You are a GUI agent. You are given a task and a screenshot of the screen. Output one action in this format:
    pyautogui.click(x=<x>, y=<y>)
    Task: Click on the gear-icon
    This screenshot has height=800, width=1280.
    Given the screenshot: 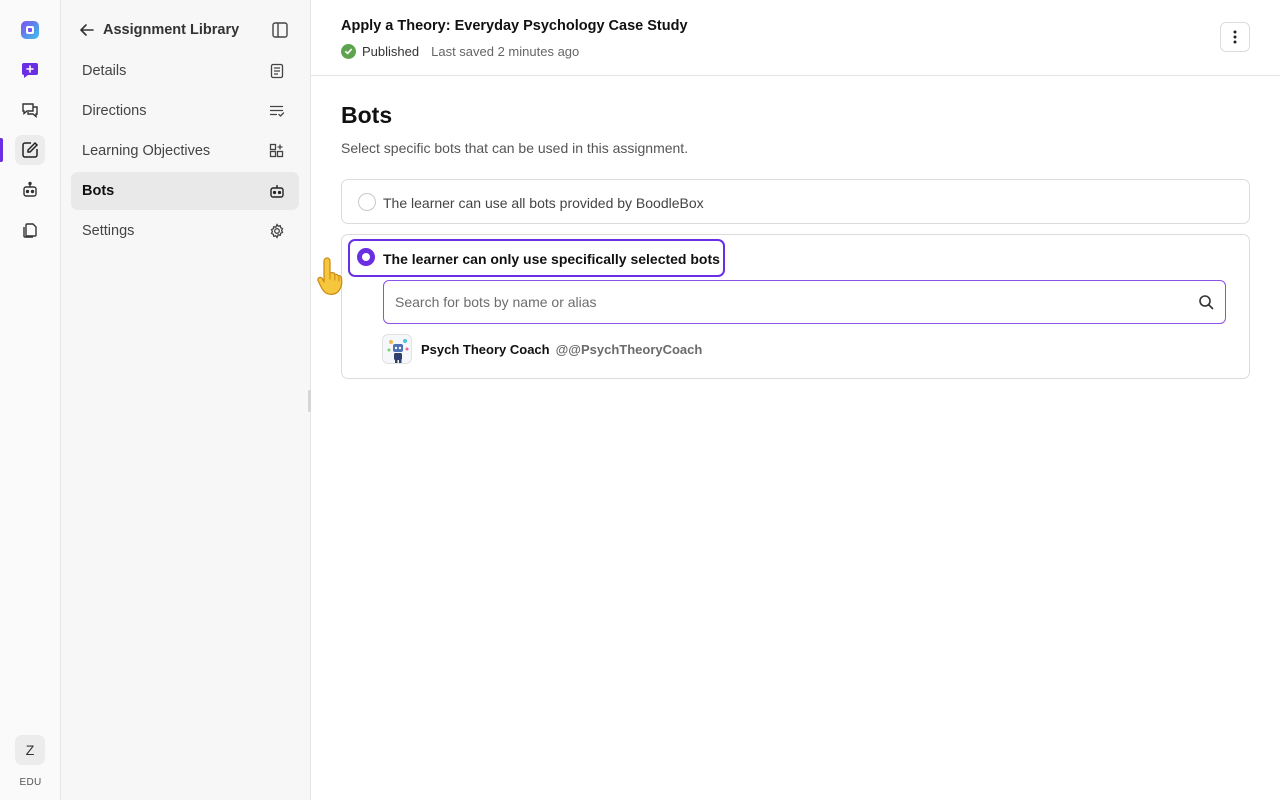 What is the action you would take?
    pyautogui.click(x=277, y=231)
    